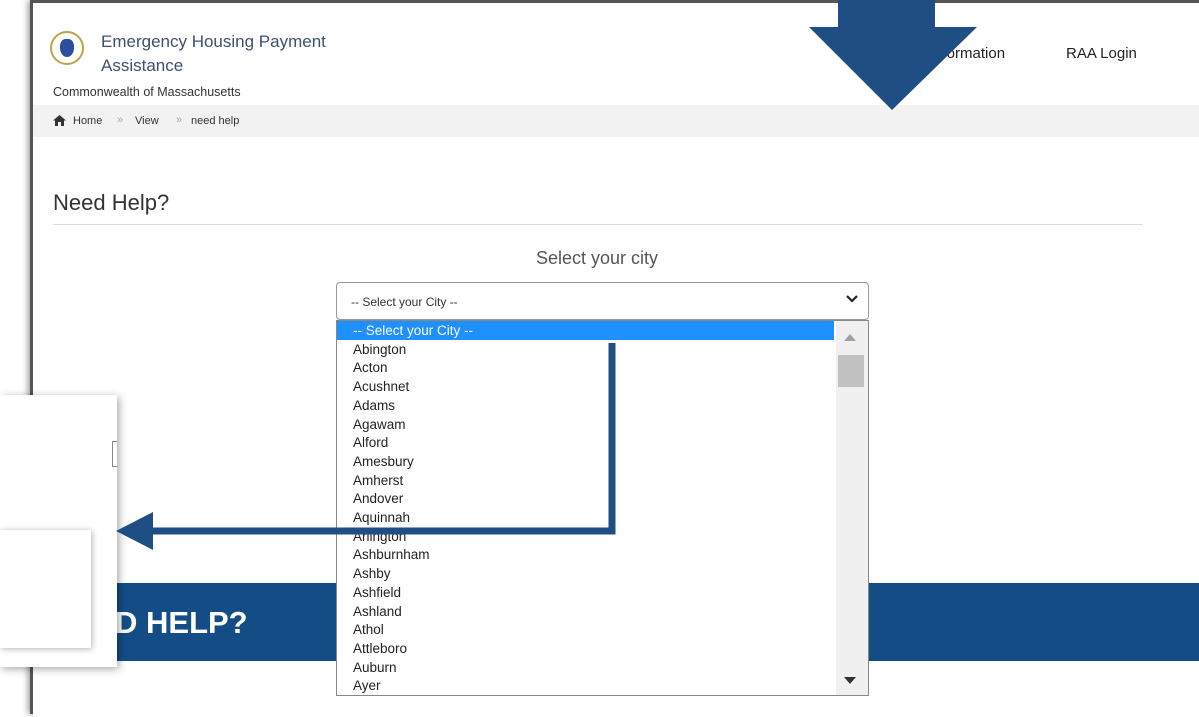  Describe the element at coordinates (383, 439) in the screenshot. I see `connector-arrow-line` at that location.